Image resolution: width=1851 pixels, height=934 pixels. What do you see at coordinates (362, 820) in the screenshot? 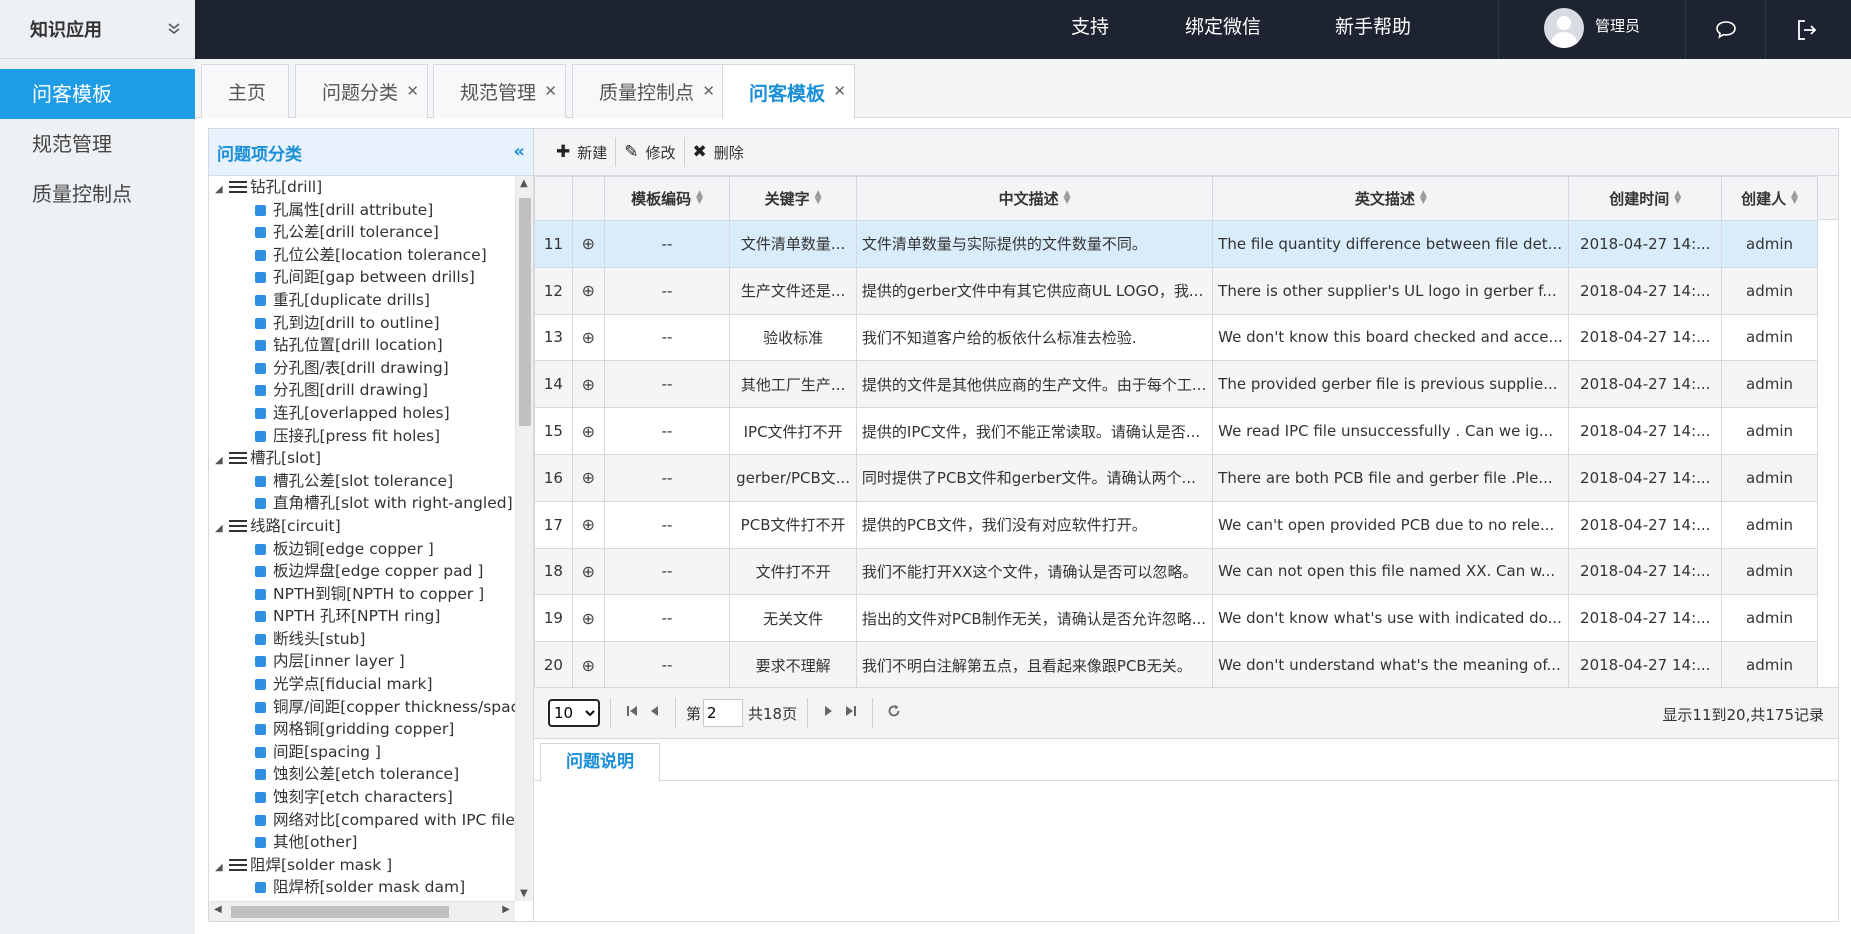
I see `tree-leaf: 网络对比[compared with IPC file]` at bounding box center [362, 820].